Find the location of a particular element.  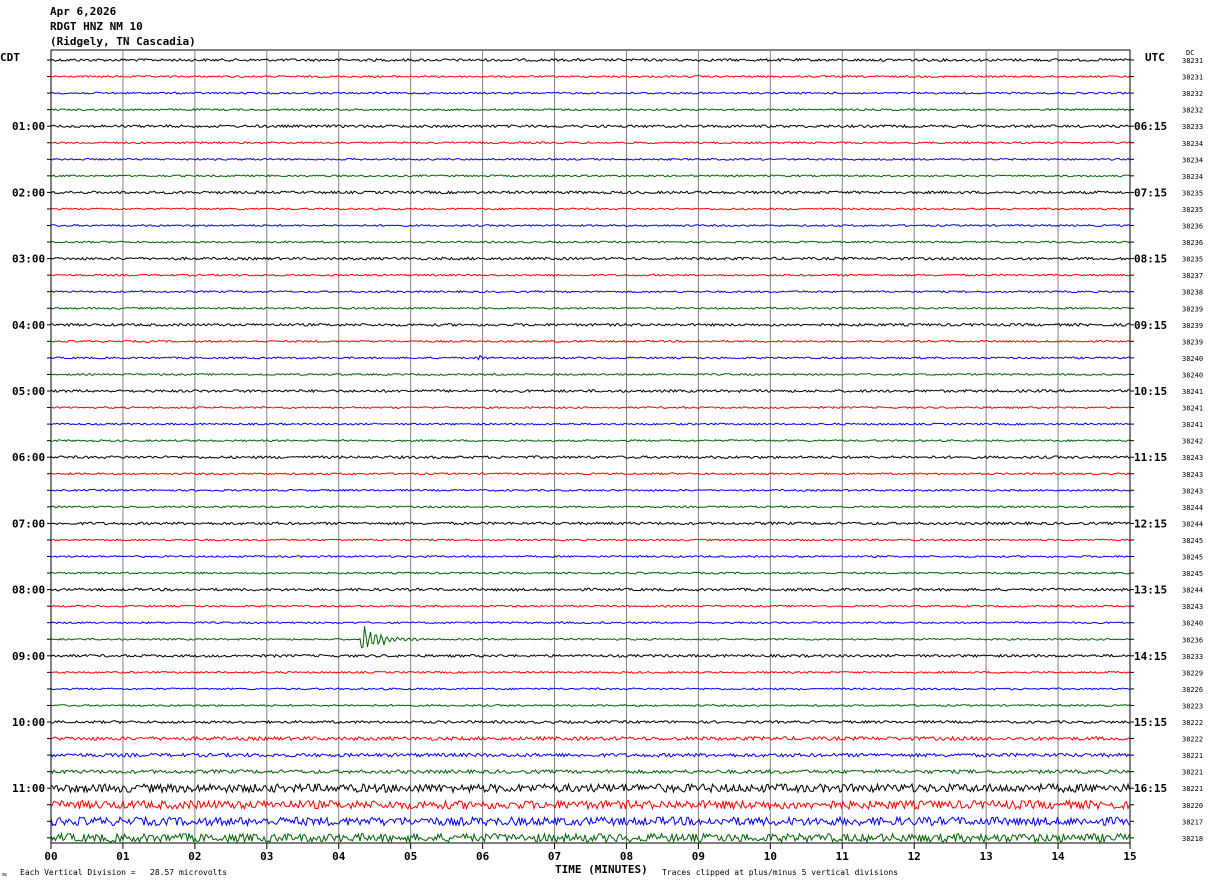

x-tick-label-11: 11 is located at coordinates (843, 856).